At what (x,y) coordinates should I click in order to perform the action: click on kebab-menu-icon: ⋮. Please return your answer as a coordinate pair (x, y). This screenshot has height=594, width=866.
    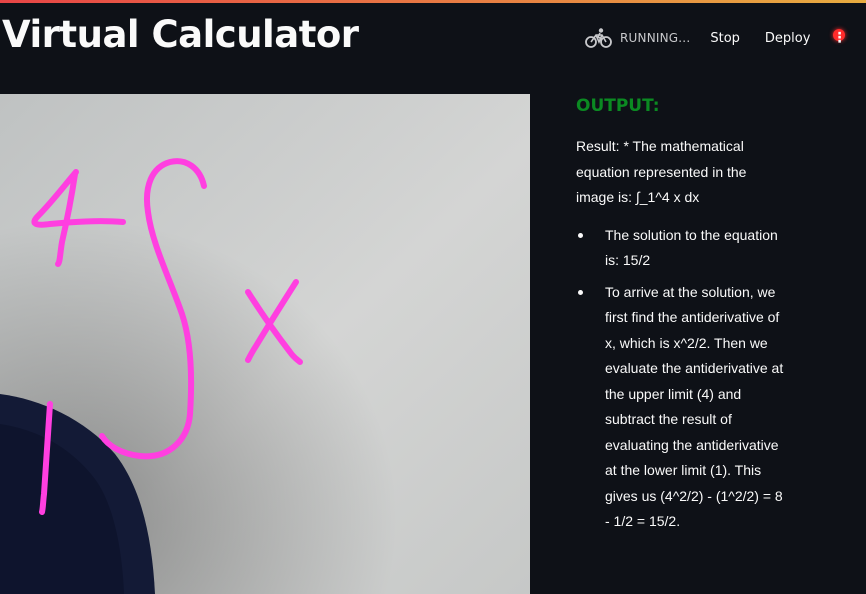
    Looking at the image, I should click on (839, 38).